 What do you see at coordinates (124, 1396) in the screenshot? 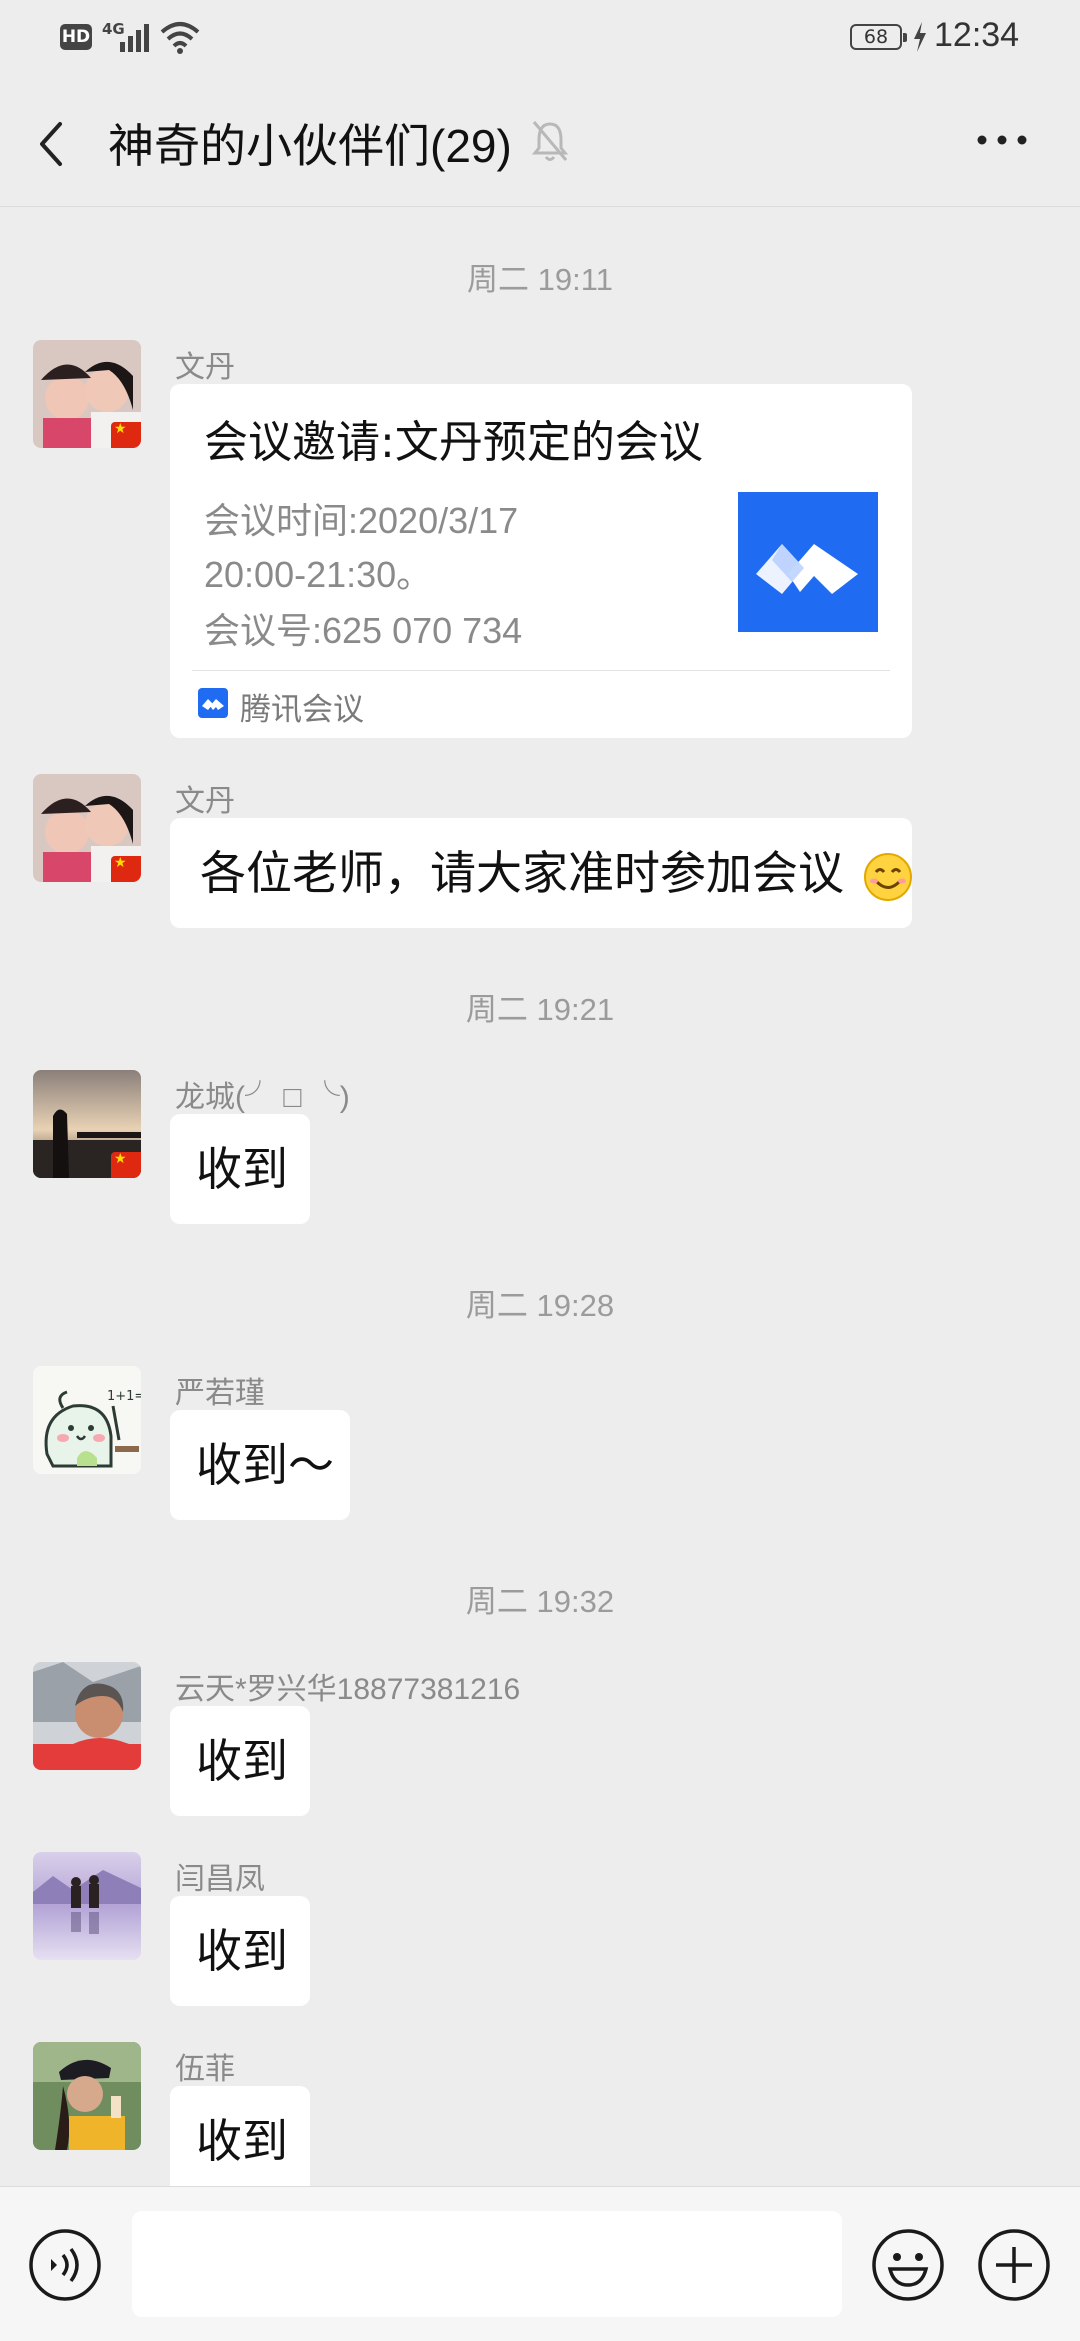
I see `svg-text: 1+1=` at bounding box center [124, 1396].